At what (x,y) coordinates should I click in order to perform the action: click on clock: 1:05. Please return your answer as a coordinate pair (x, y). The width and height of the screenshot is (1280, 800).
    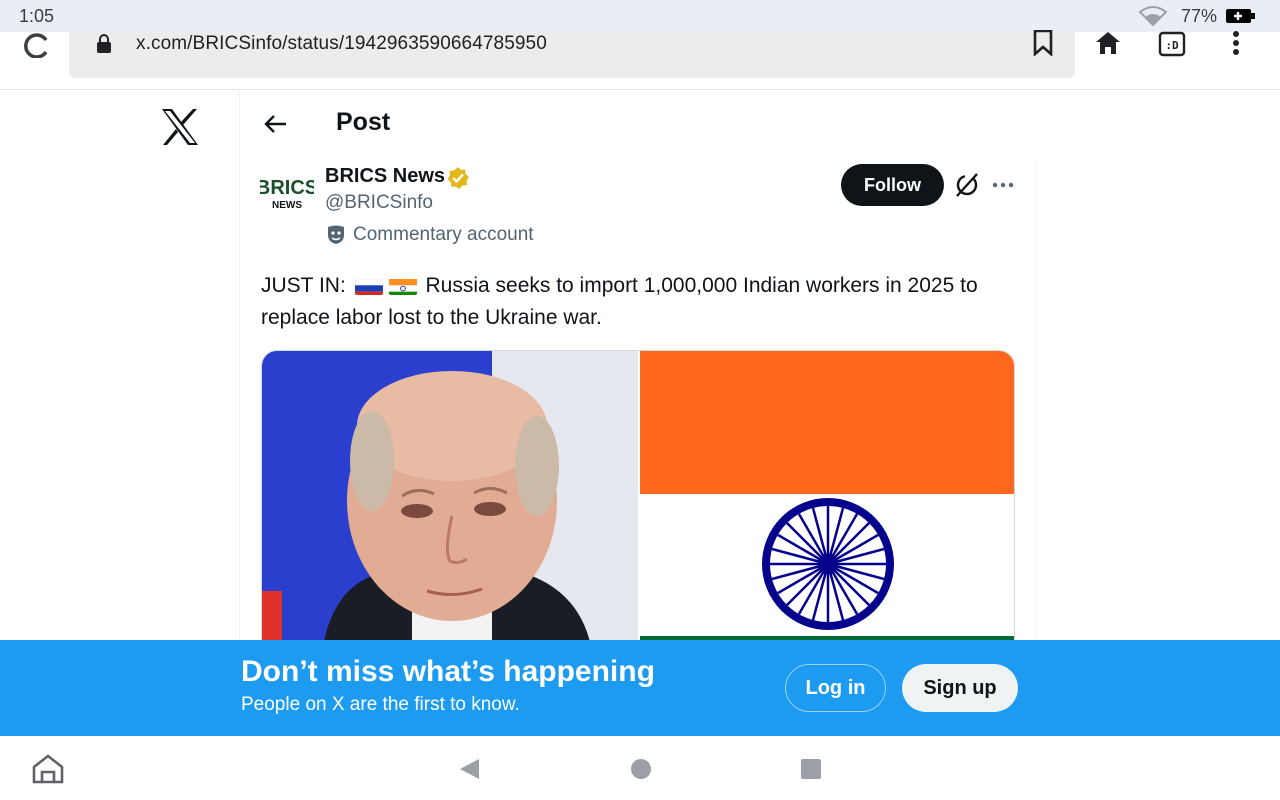
    Looking at the image, I should click on (37, 16).